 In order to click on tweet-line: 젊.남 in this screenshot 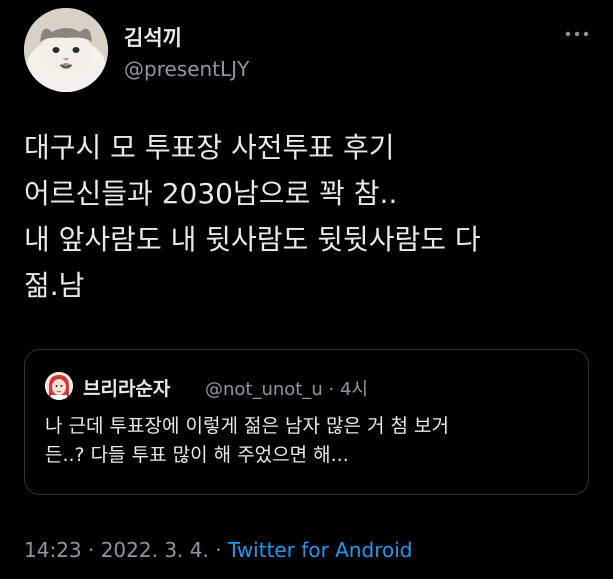, I will do `click(54, 285)`.